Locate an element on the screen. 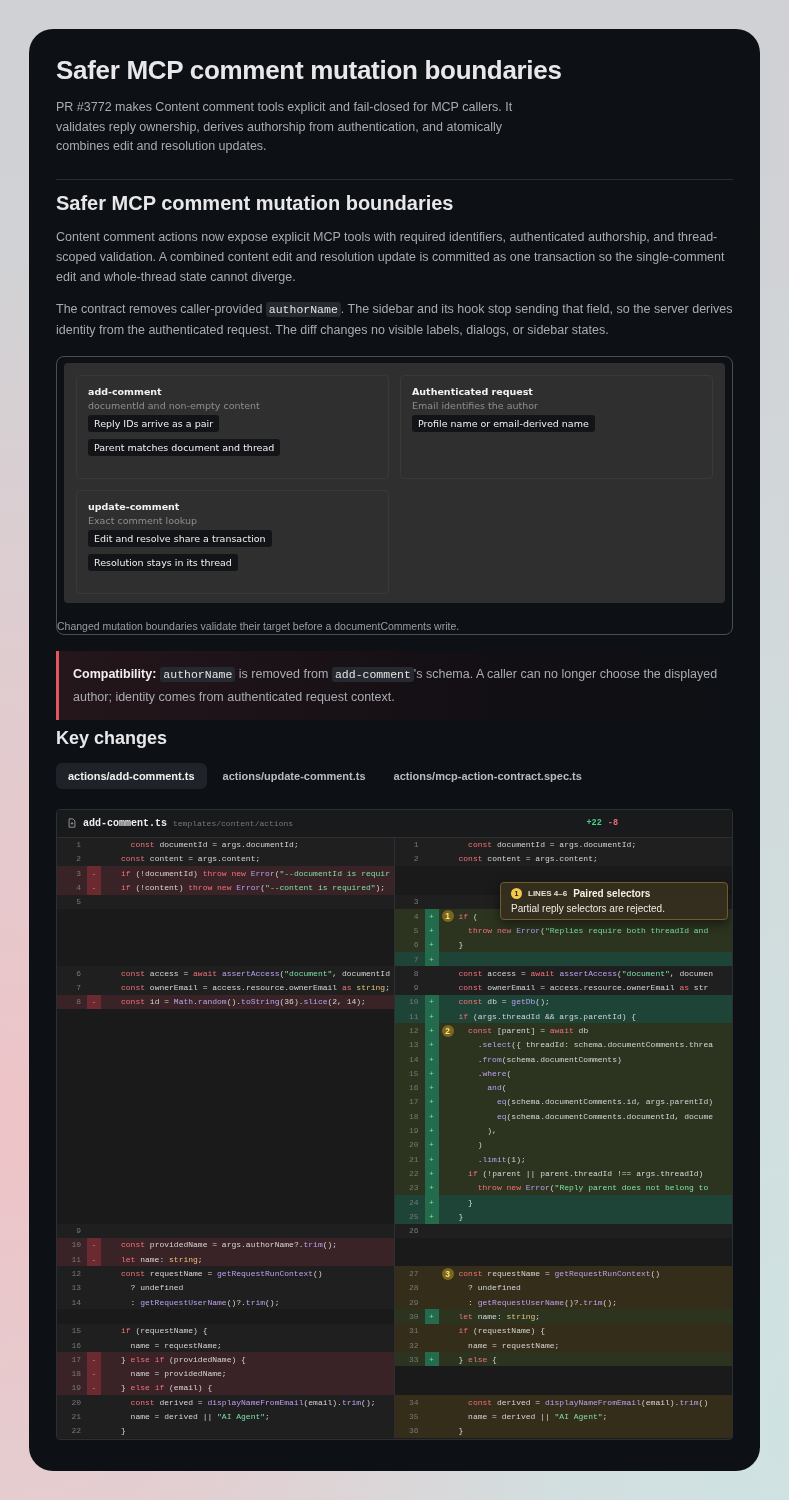  line-number: 14 is located at coordinates (413, 1059).